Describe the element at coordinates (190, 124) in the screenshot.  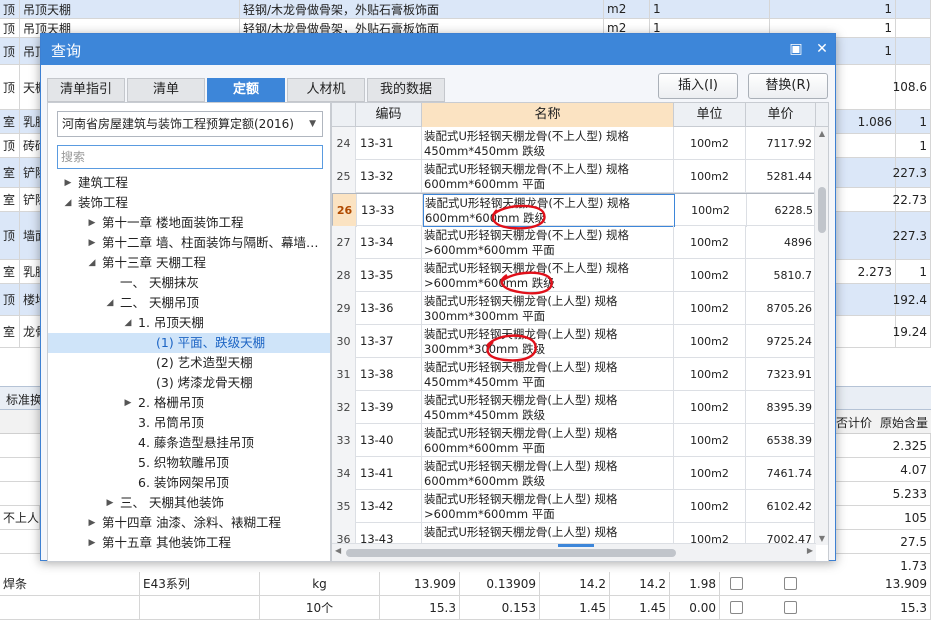
I see `quota-library-select: 河南省房屋建筑与装饰工程预算定额(2016) ▼` at that location.